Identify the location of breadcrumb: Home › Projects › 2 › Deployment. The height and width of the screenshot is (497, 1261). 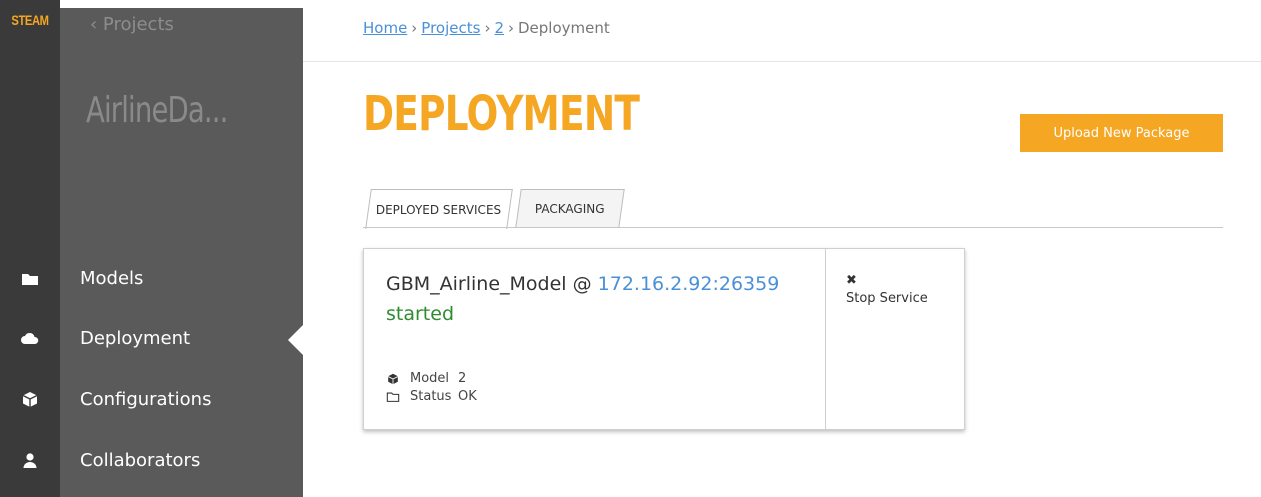
(486, 28).